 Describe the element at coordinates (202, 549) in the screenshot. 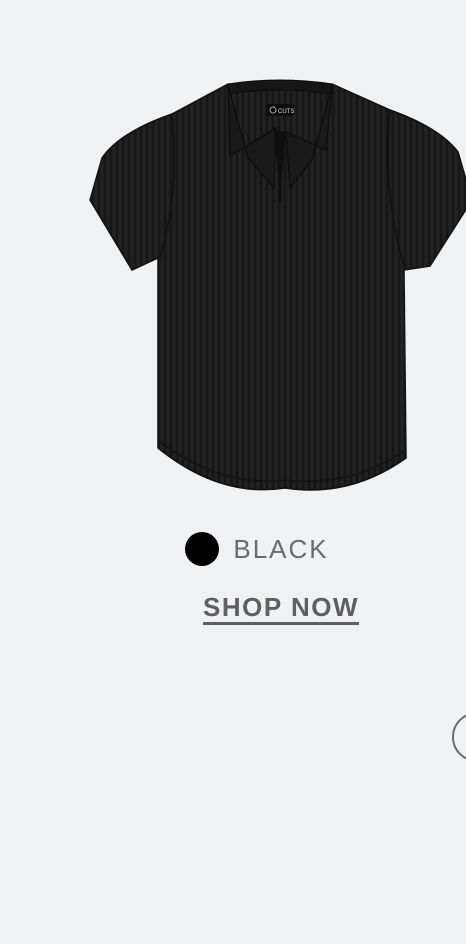

I see `color-swatch-black` at that location.